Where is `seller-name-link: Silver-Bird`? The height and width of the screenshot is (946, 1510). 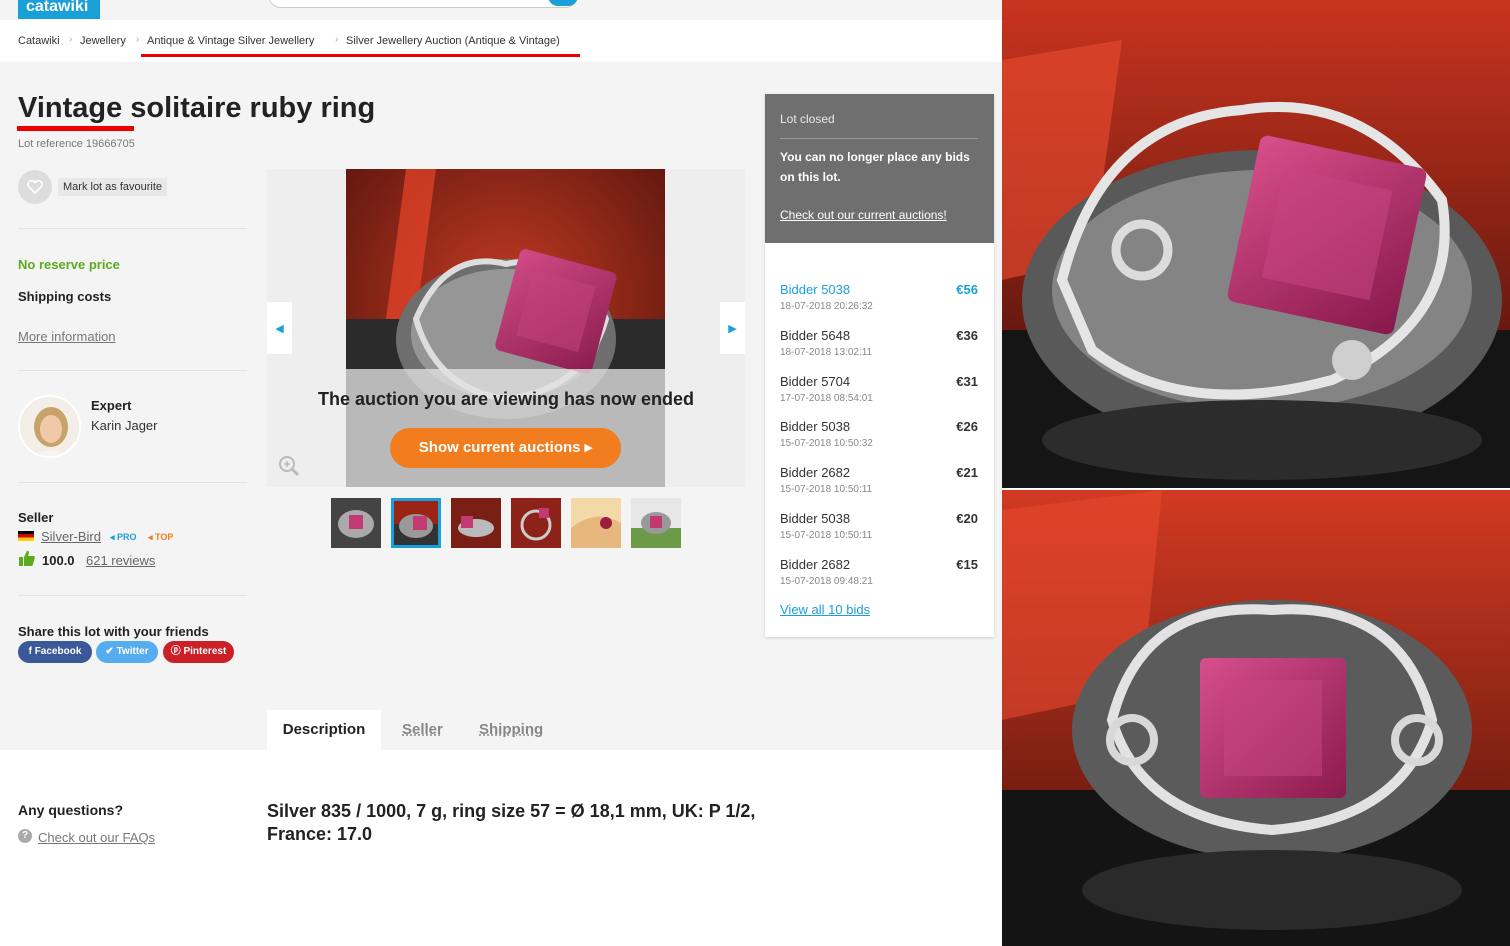
seller-name-link: Silver-Bird is located at coordinates (71, 536).